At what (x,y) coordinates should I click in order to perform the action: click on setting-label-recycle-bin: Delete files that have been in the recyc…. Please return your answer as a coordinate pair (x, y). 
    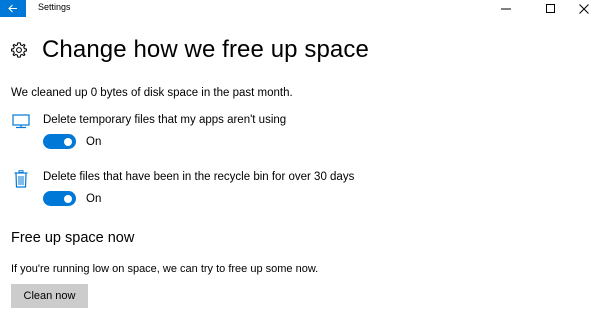
    Looking at the image, I should click on (199, 177).